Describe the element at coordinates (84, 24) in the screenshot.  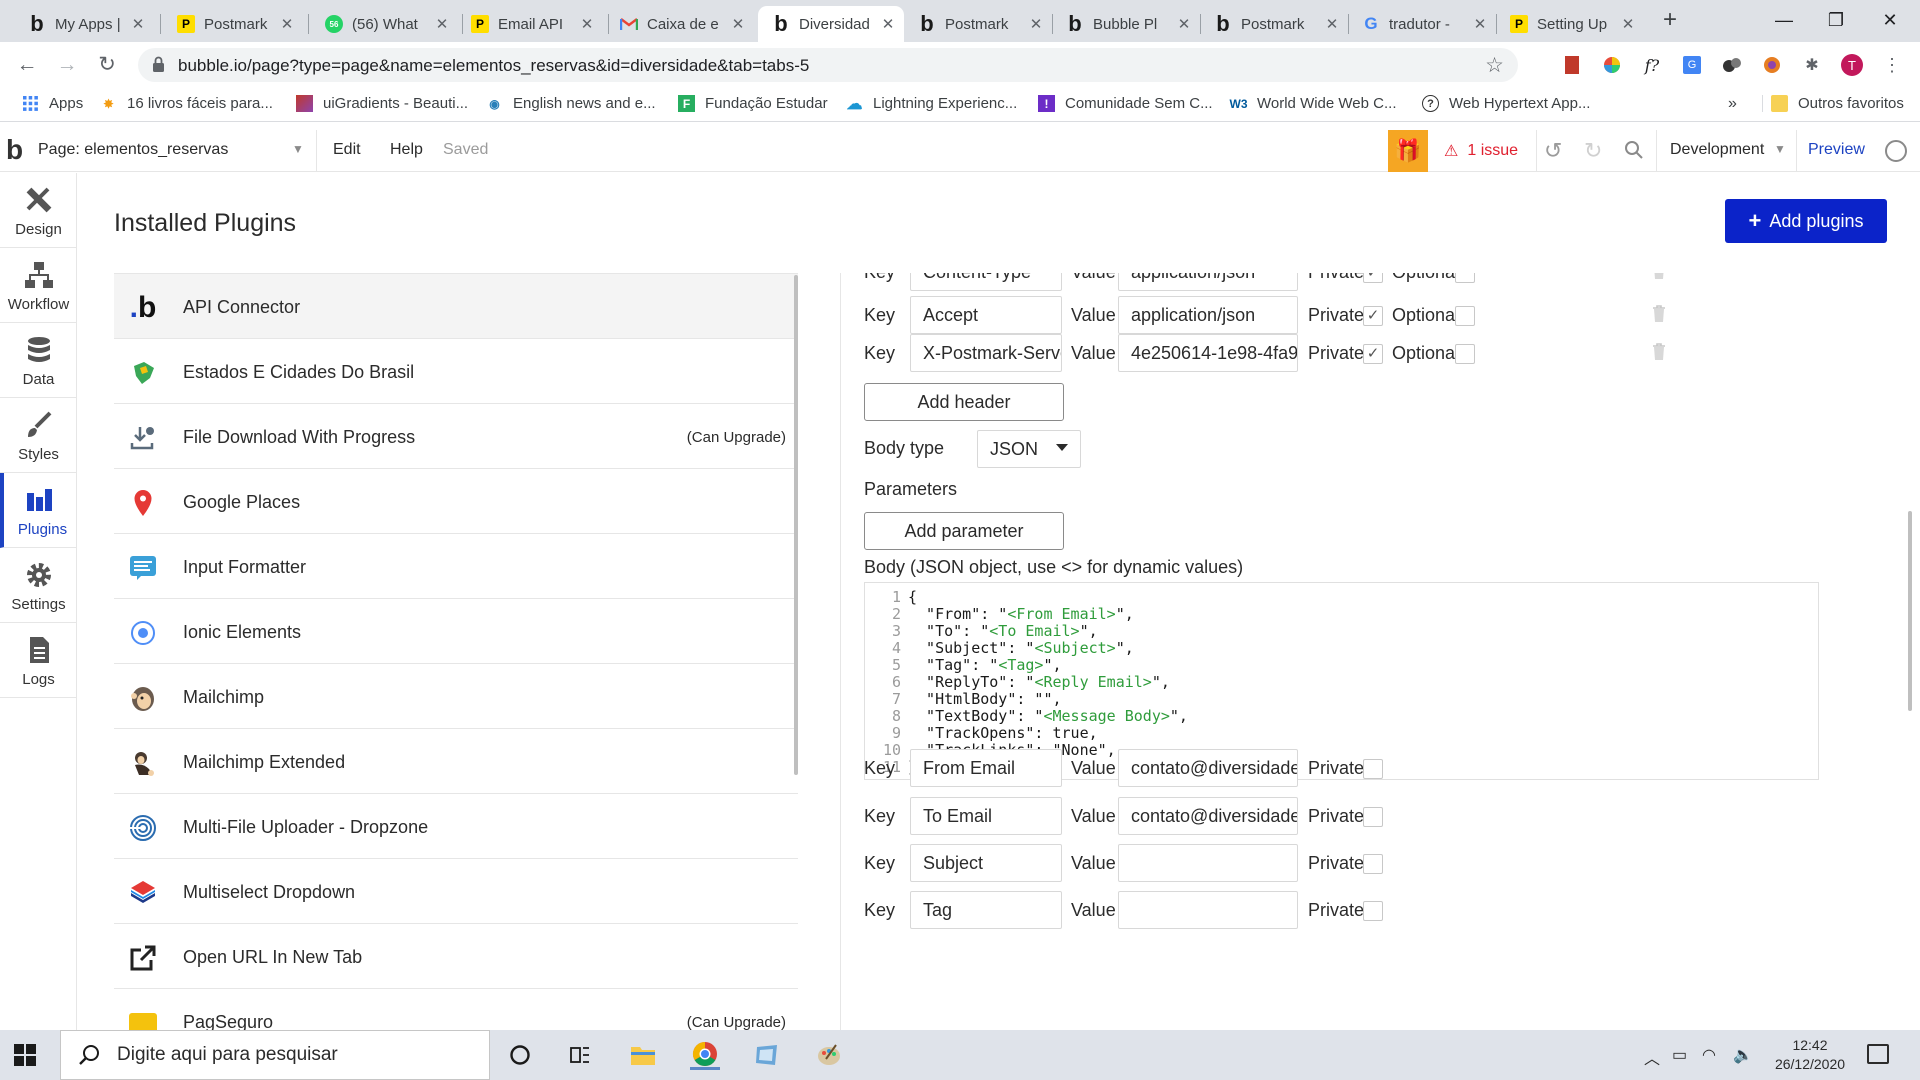
I see `browser-tab: b My Apps | ✕` at that location.